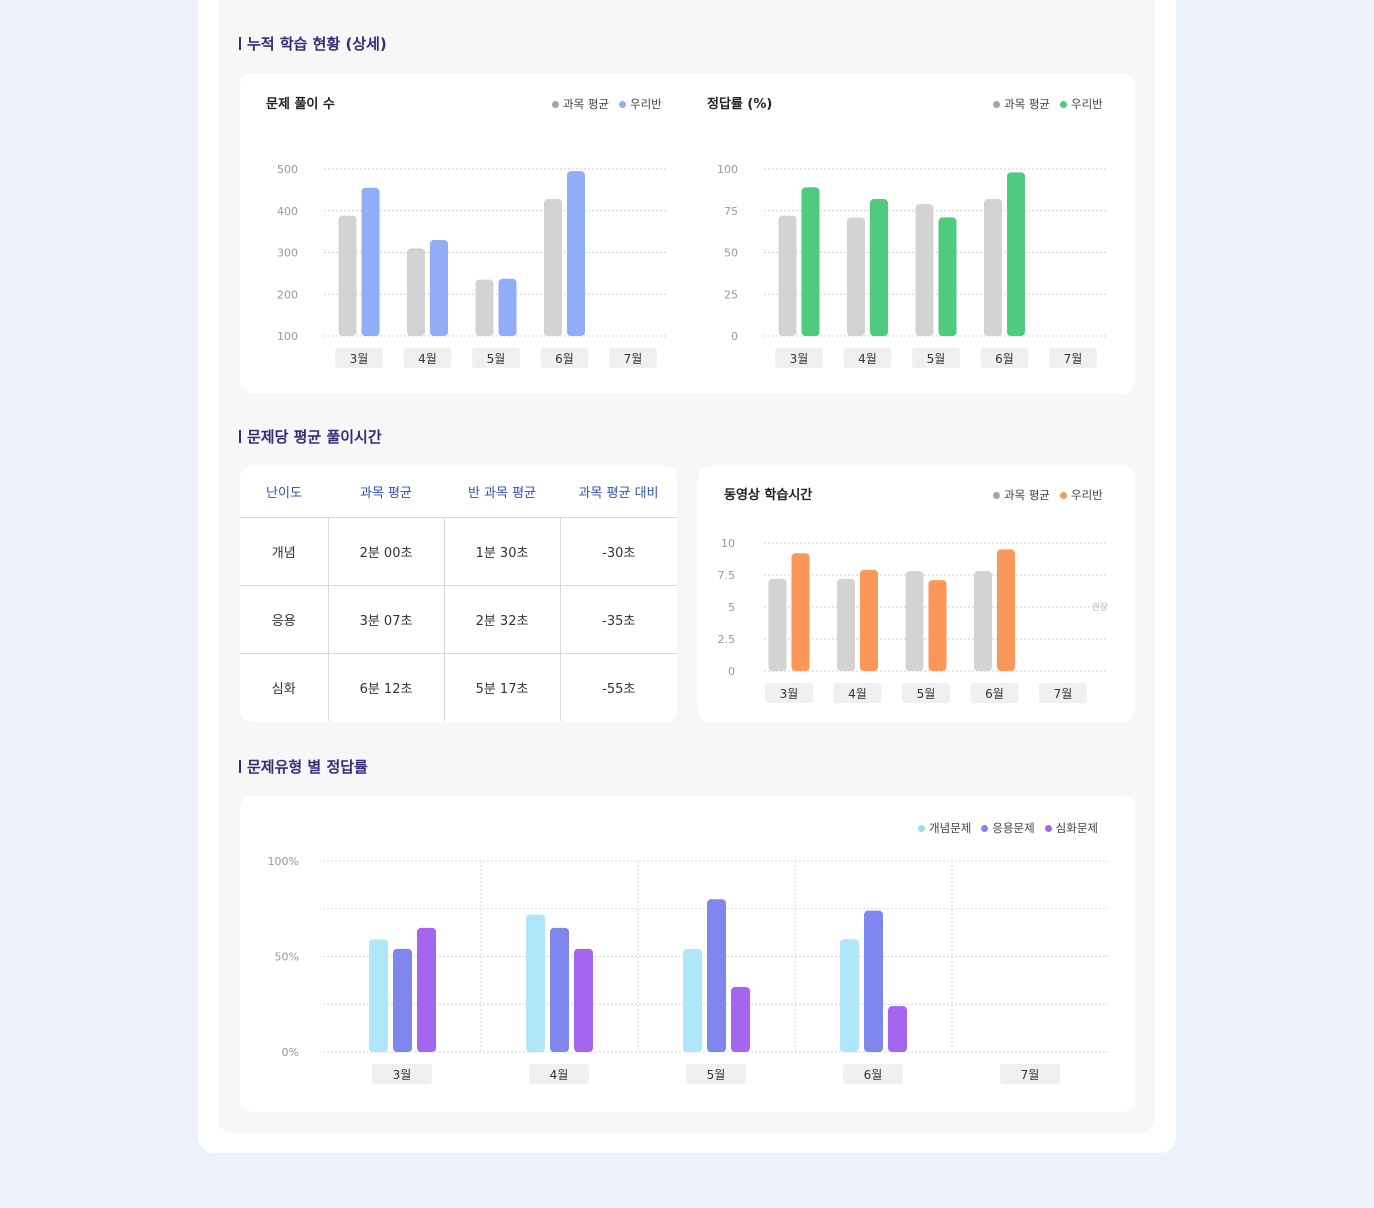 The height and width of the screenshot is (1208, 1374). Describe the element at coordinates (303, 766) in the screenshot. I see `section-title-type-rate: 문제유형 별 정답률` at that location.